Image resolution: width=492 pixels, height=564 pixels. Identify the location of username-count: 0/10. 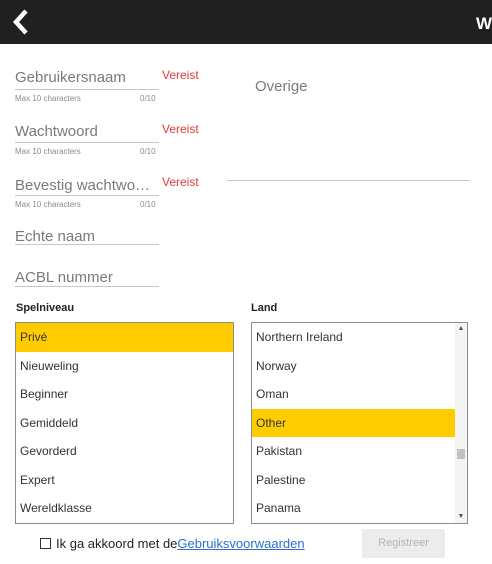
(148, 98).